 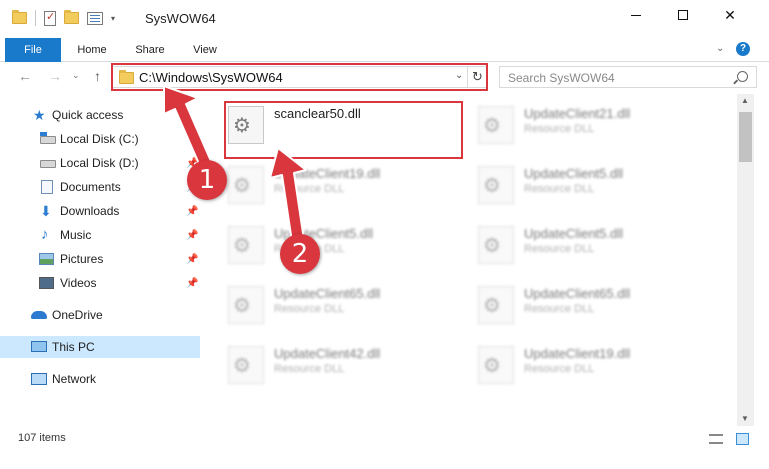 What do you see at coordinates (46, 259) in the screenshot?
I see `pictures-icon` at bounding box center [46, 259].